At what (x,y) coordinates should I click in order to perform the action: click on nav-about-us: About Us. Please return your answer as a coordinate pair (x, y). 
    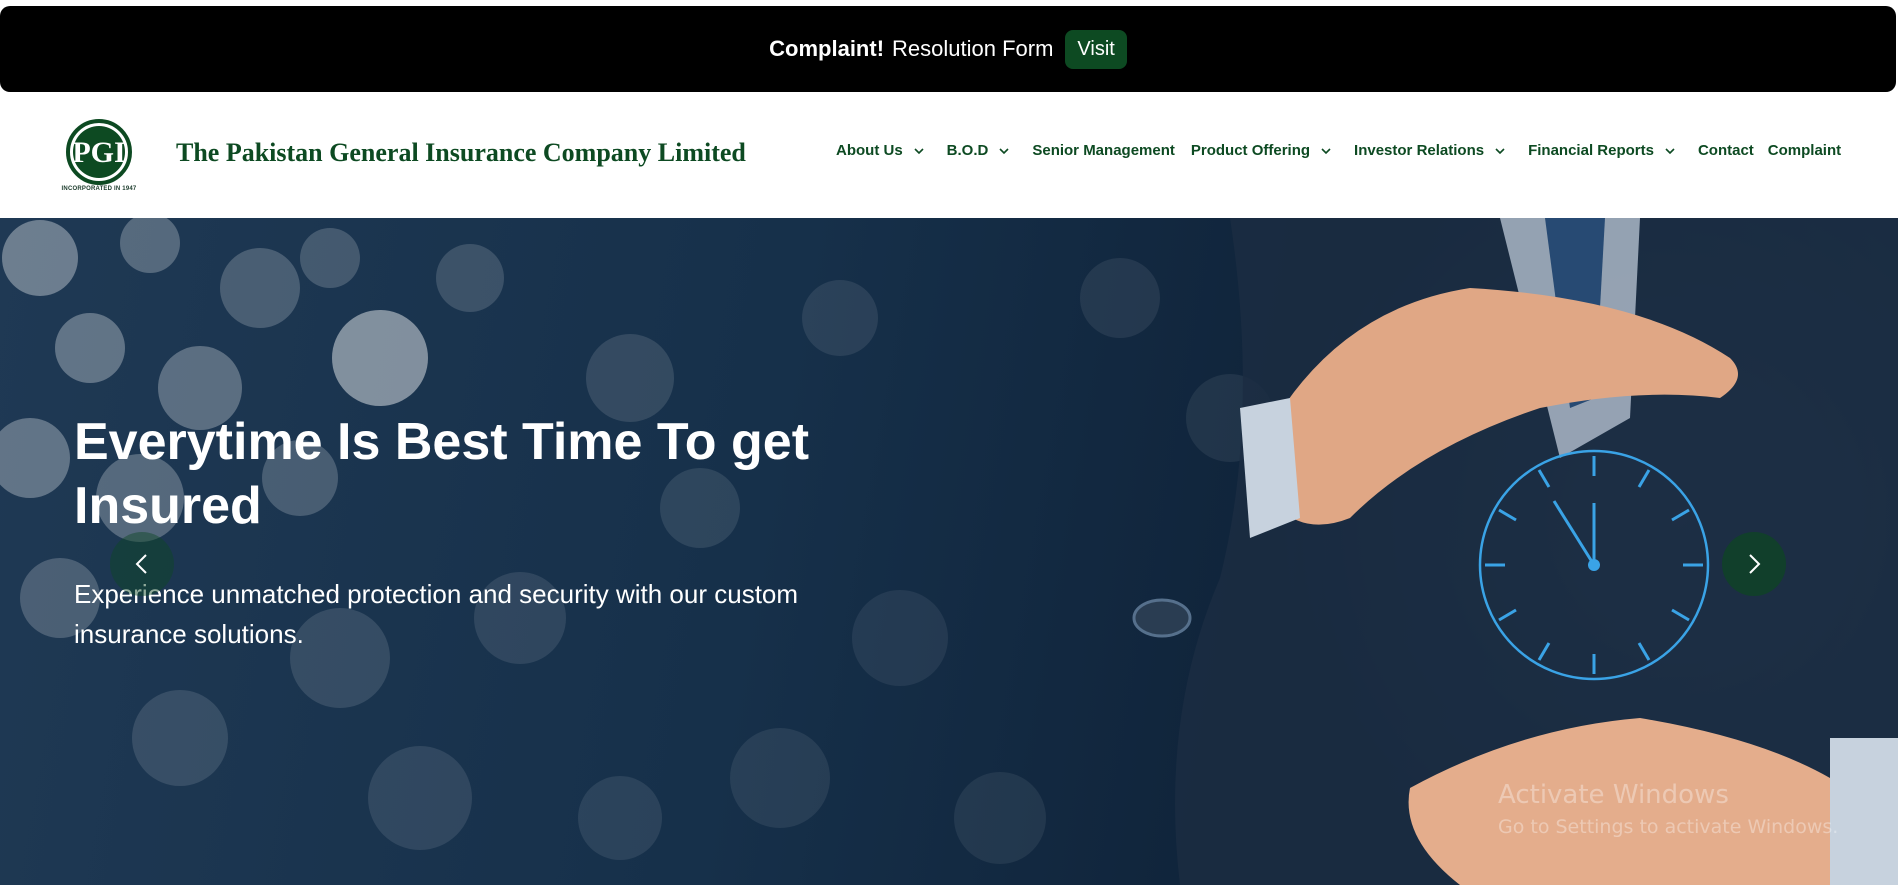
    Looking at the image, I should click on (880, 150).